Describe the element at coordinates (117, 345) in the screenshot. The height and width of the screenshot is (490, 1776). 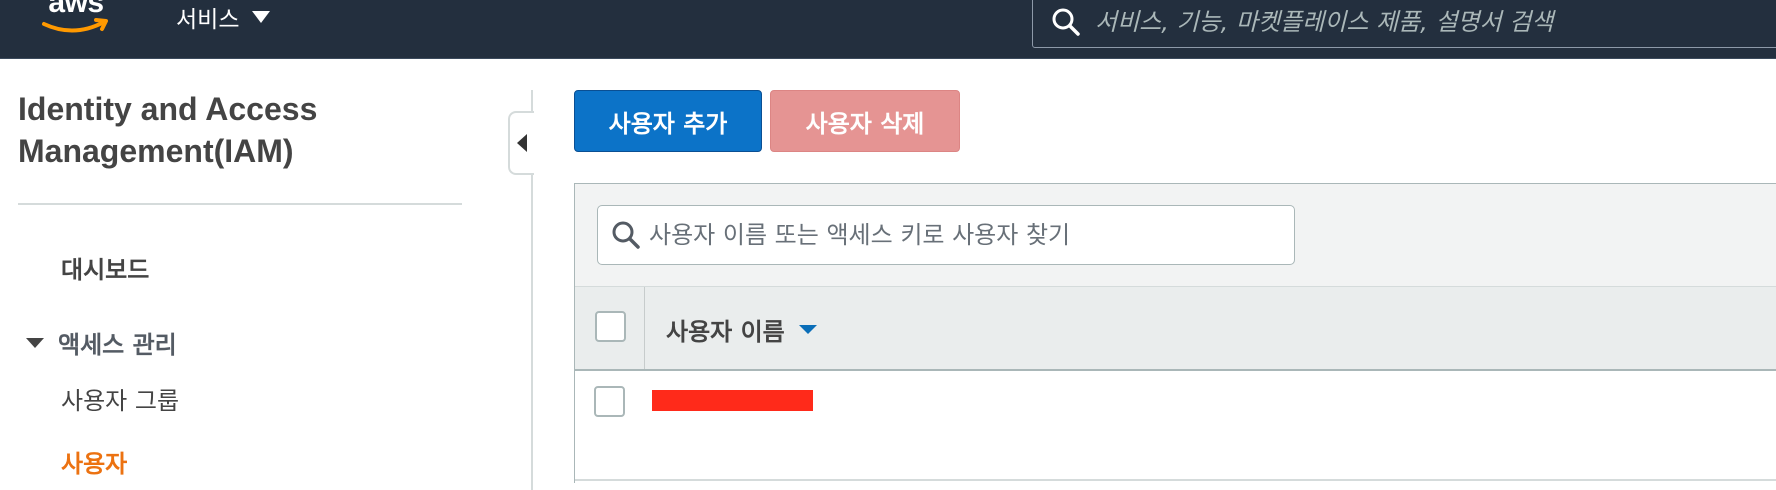
I see `sidebar-section-label: 액세스 관리` at that location.